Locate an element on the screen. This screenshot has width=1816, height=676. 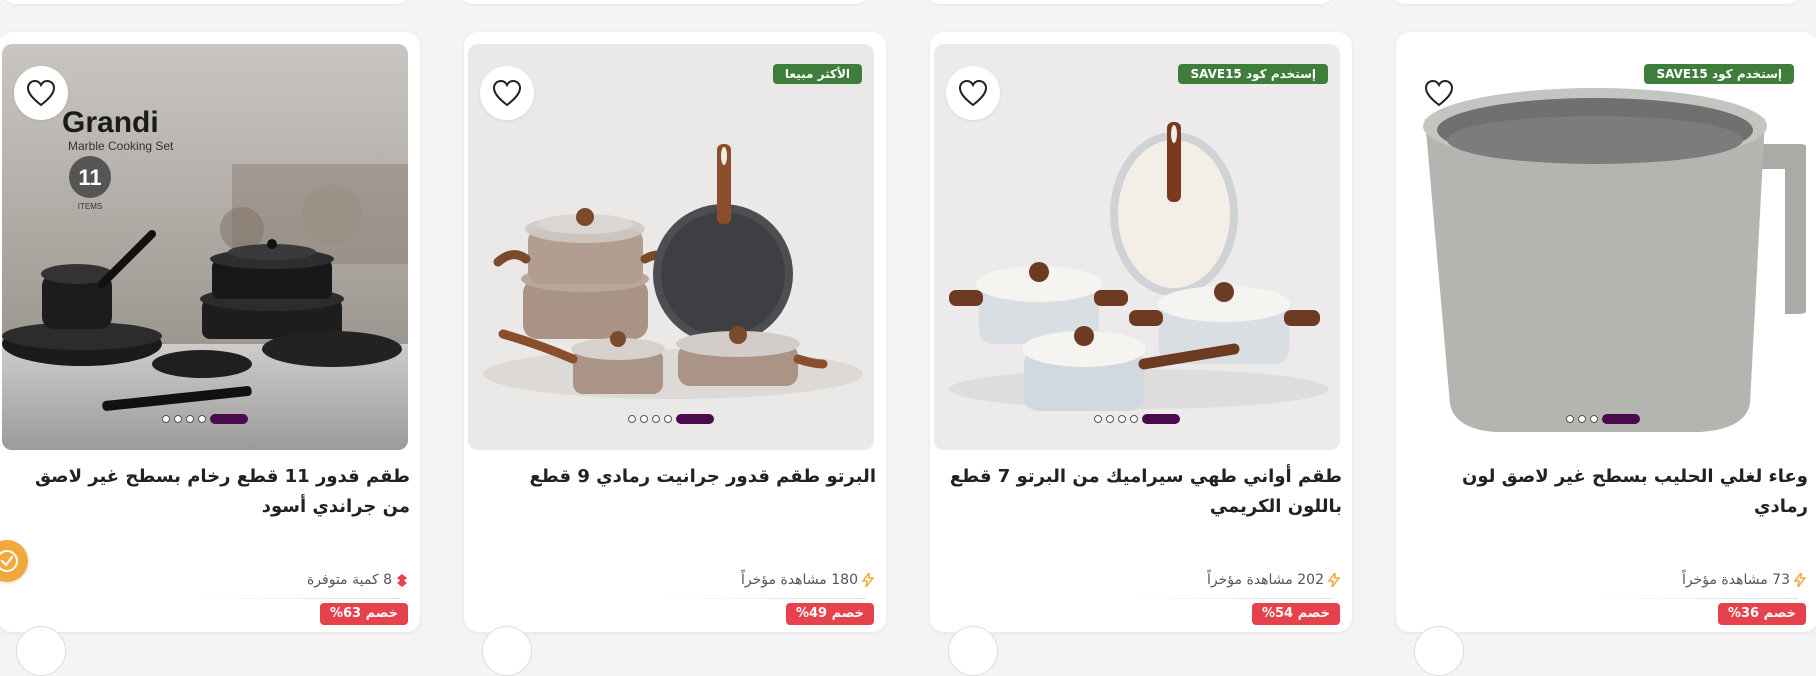
discount-badge: خصم 63% is located at coordinates (363, 614).